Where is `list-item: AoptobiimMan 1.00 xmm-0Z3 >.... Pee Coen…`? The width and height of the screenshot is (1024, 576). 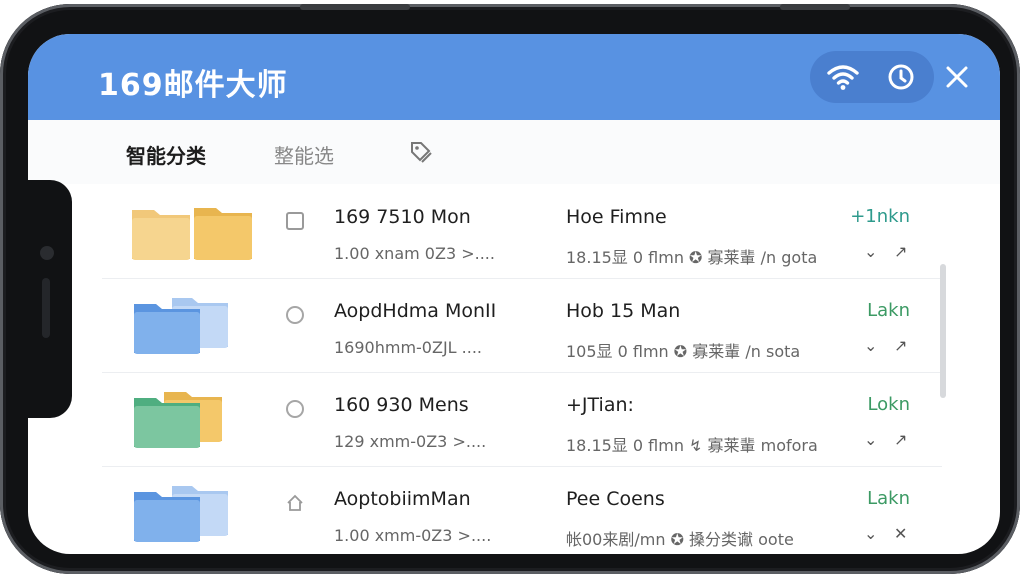
list-item: AoptobiimMan 1.00 xmm-0Z3 >.... Pee Coen… is located at coordinates (522, 511).